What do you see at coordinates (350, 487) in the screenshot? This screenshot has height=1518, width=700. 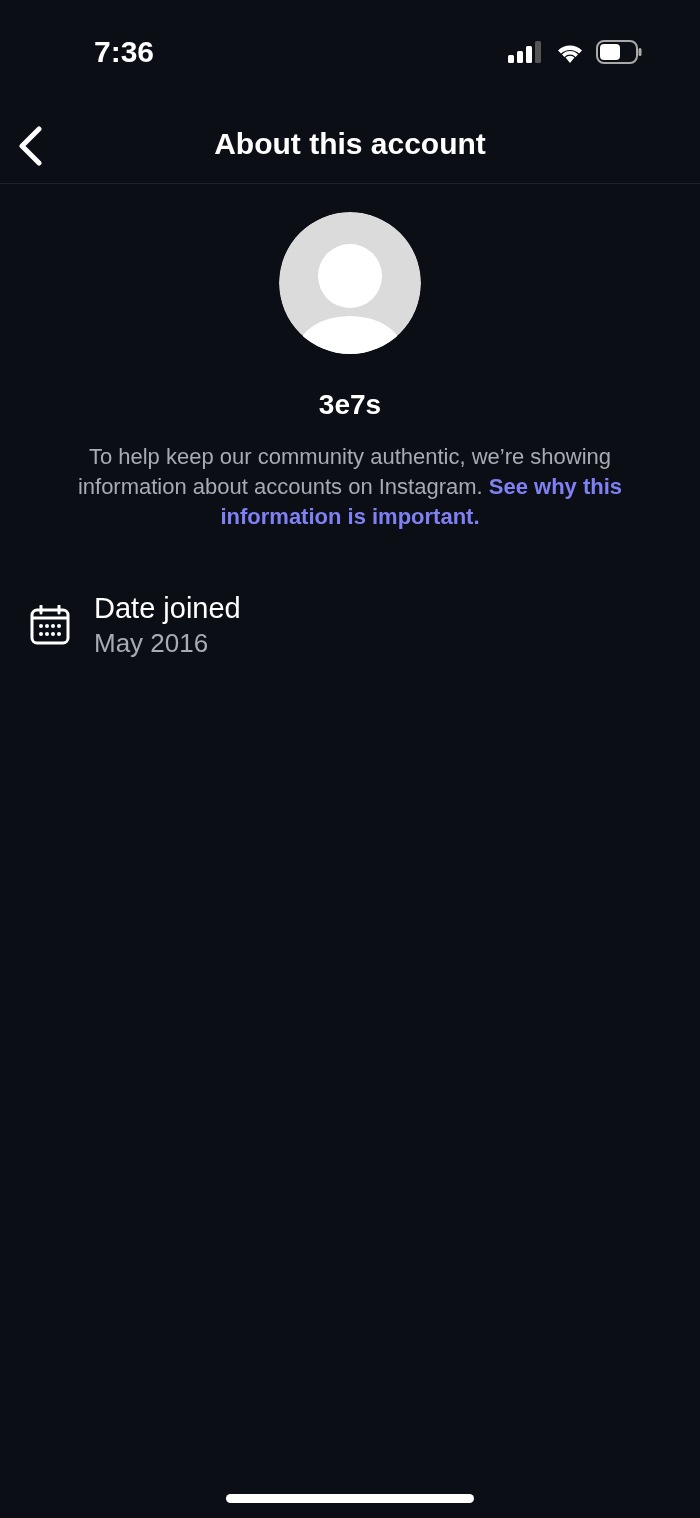 I see `description-text: To help keep our community authentic, we’re showing information about accounts on Instagram. See why this information is important.` at bounding box center [350, 487].